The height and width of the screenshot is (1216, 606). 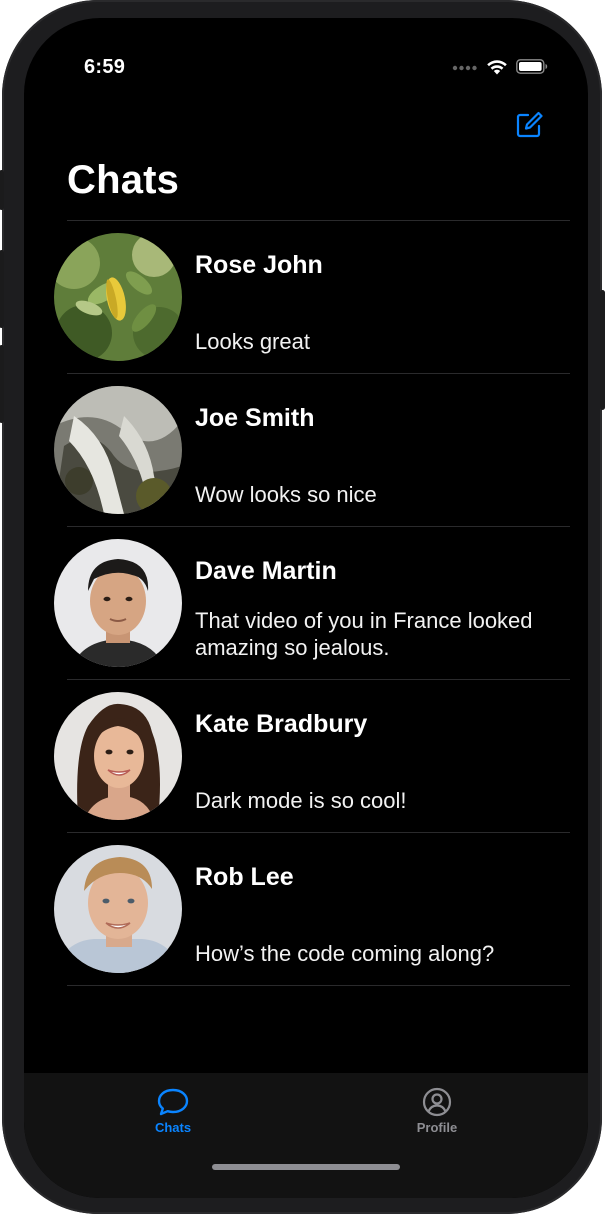 I want to click on status-icons, so click(x=500, y=69).